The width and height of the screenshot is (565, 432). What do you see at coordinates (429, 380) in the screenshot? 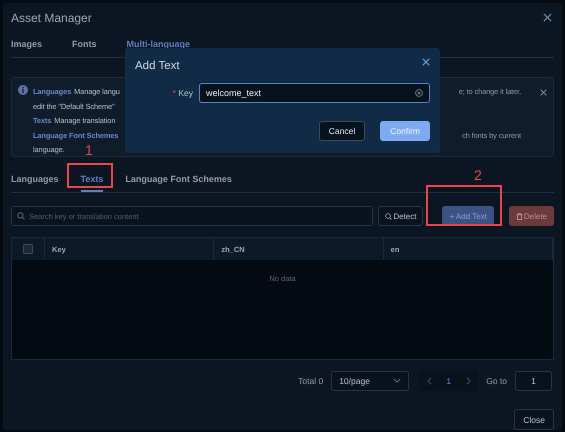
I see `prev-page-icon` at bounding box center [429, 380].